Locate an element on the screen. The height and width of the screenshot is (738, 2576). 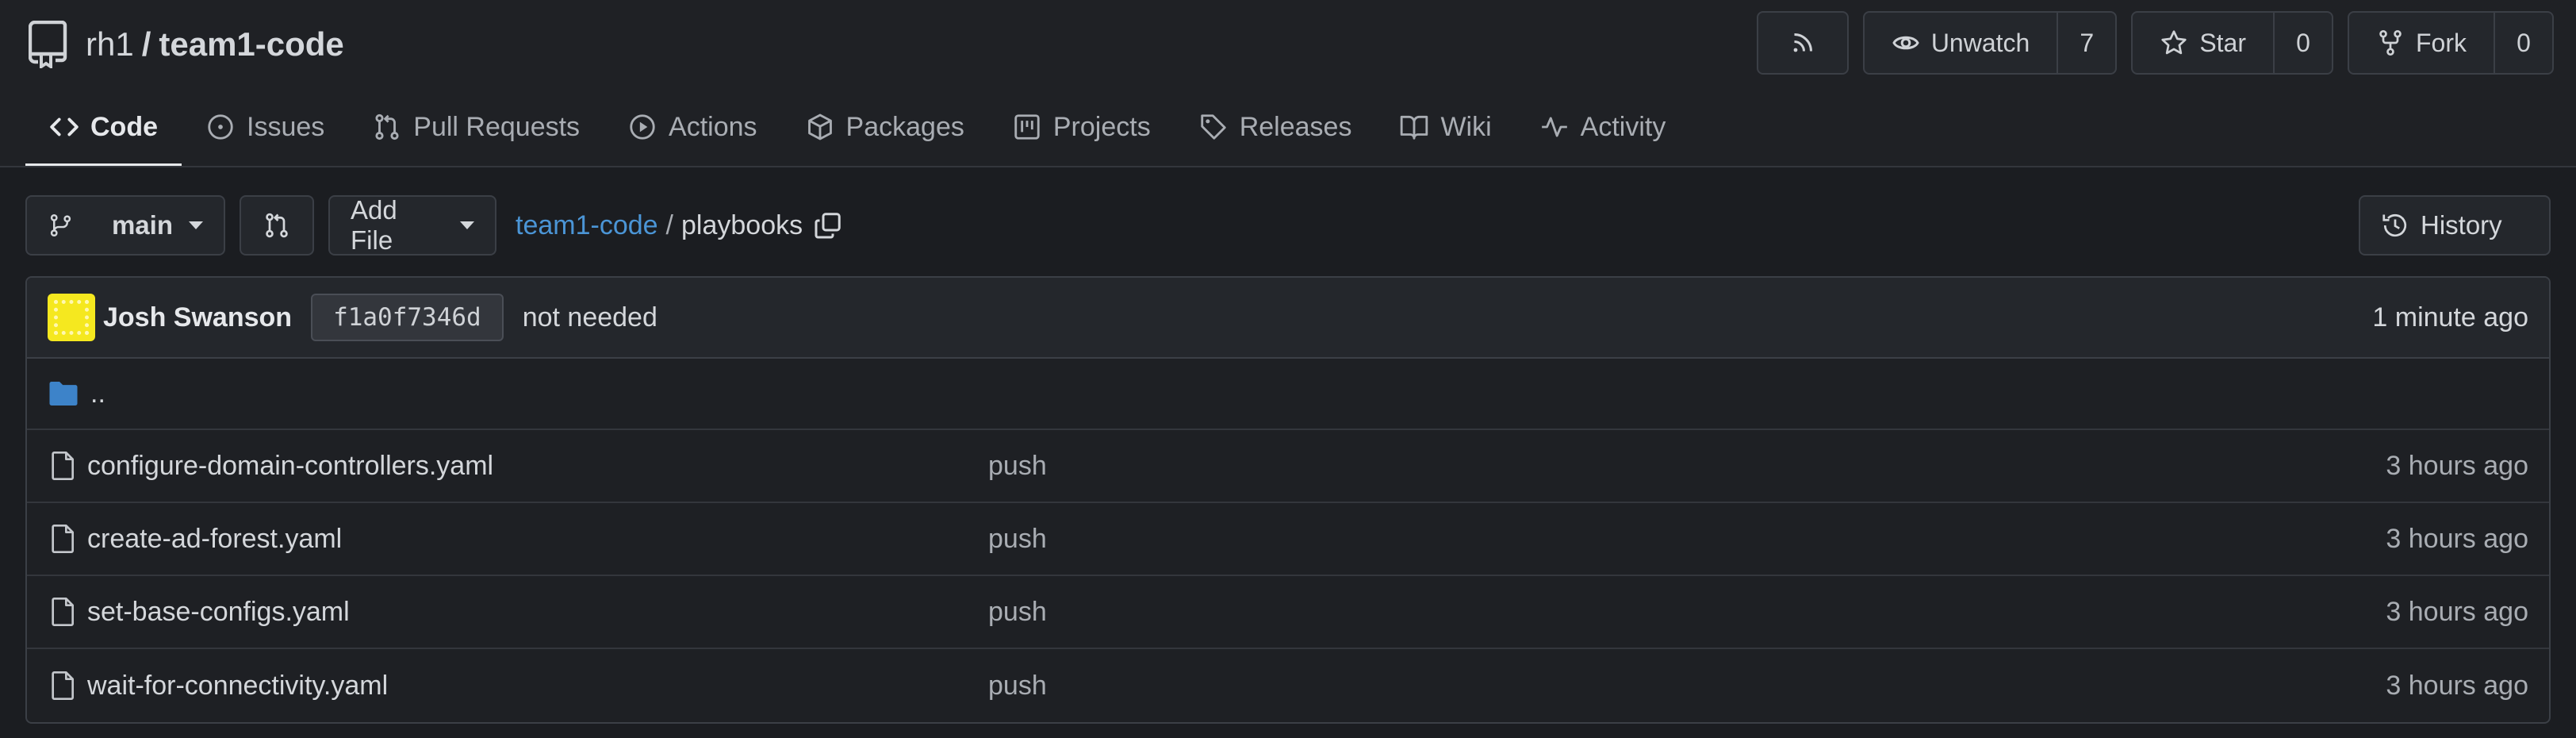
add-file-dropdown: Add File is located at coordinates (412, 226).